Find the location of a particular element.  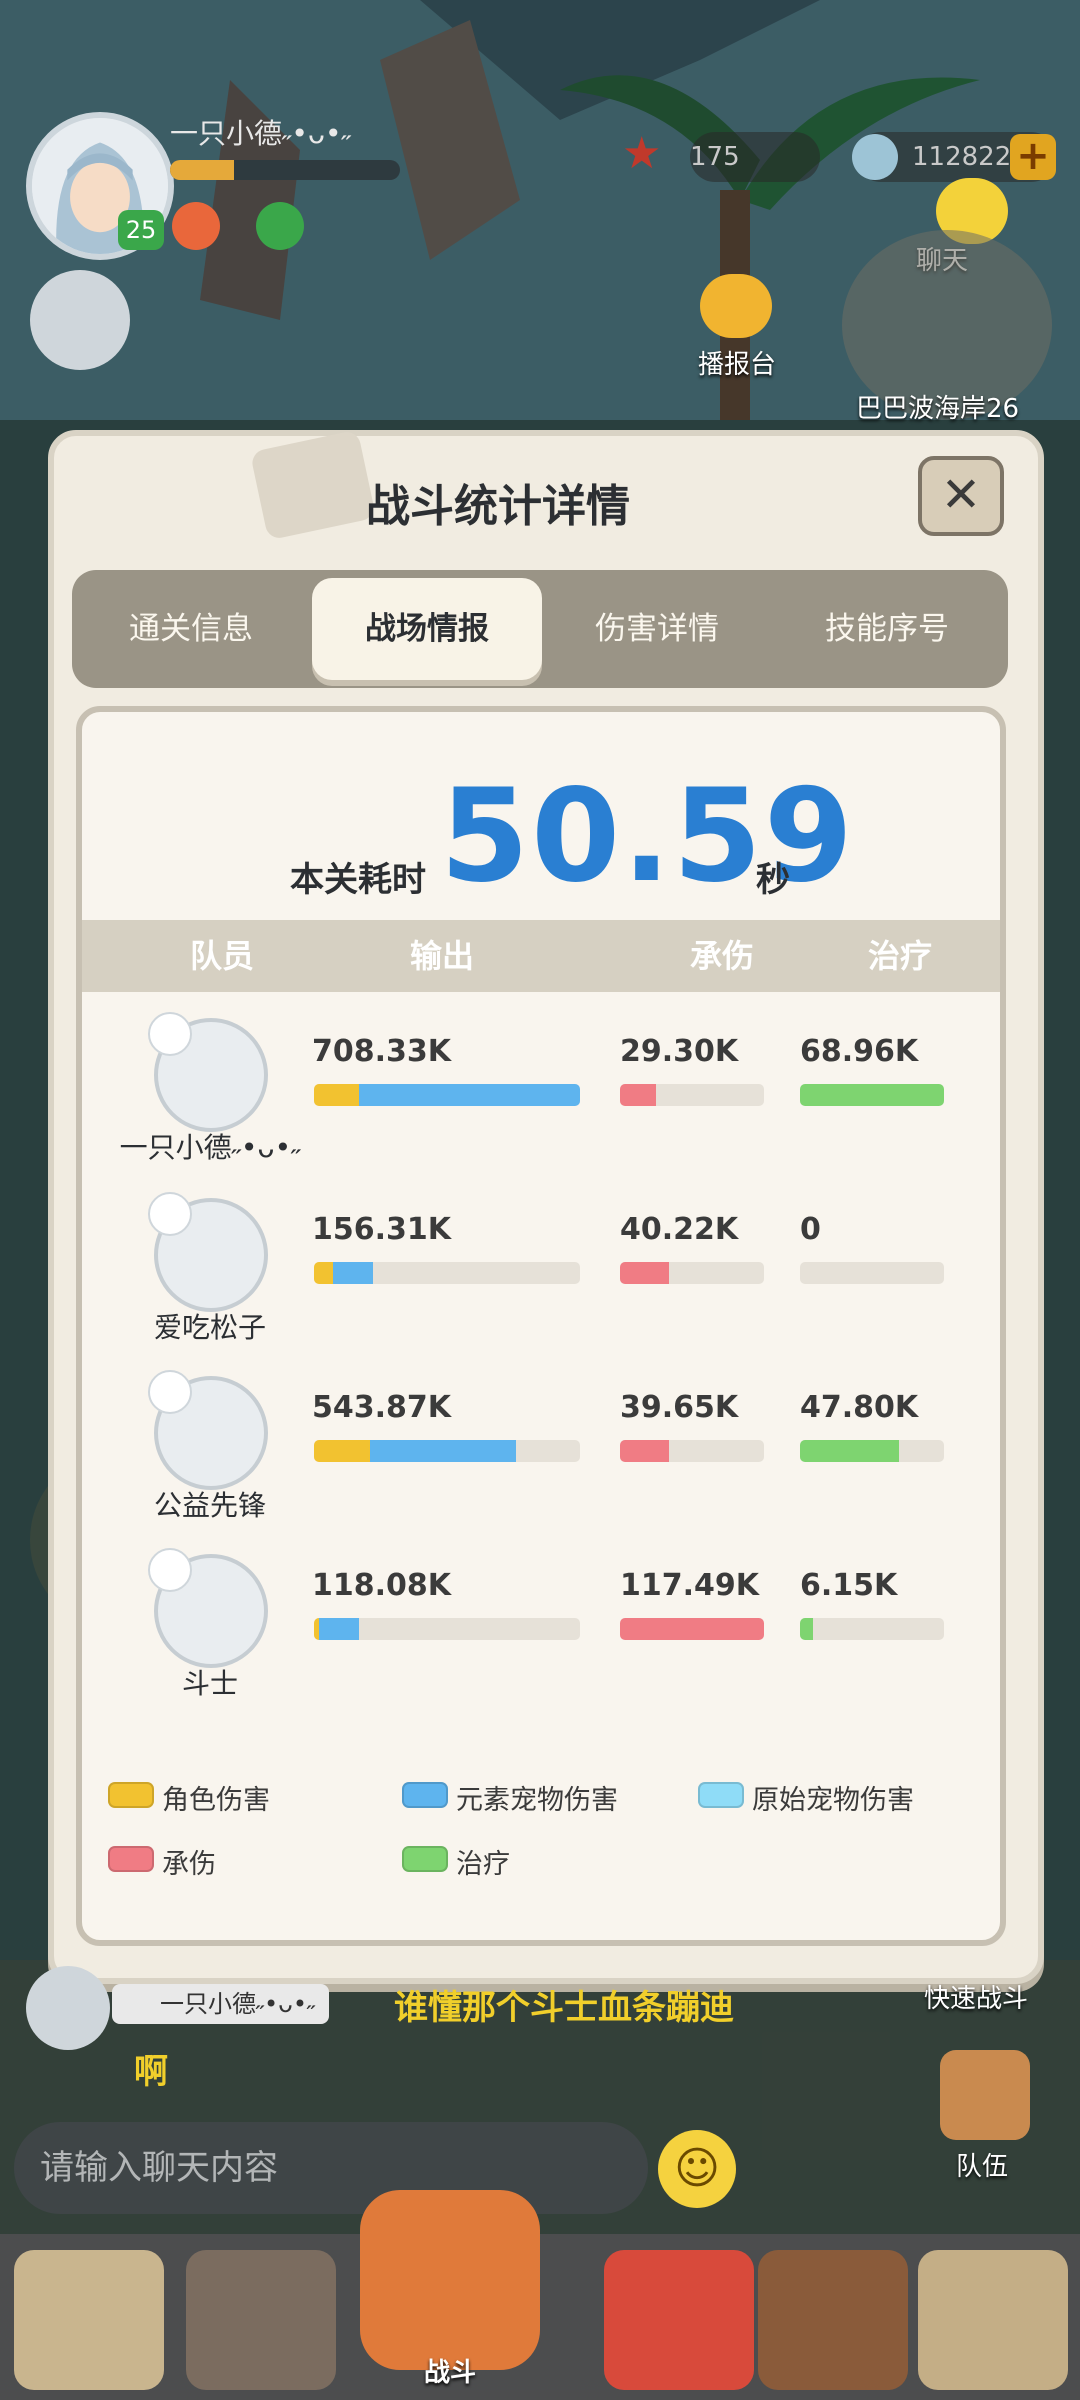

col-damage-taken: 承伤 is located at coordinates (721, 956).